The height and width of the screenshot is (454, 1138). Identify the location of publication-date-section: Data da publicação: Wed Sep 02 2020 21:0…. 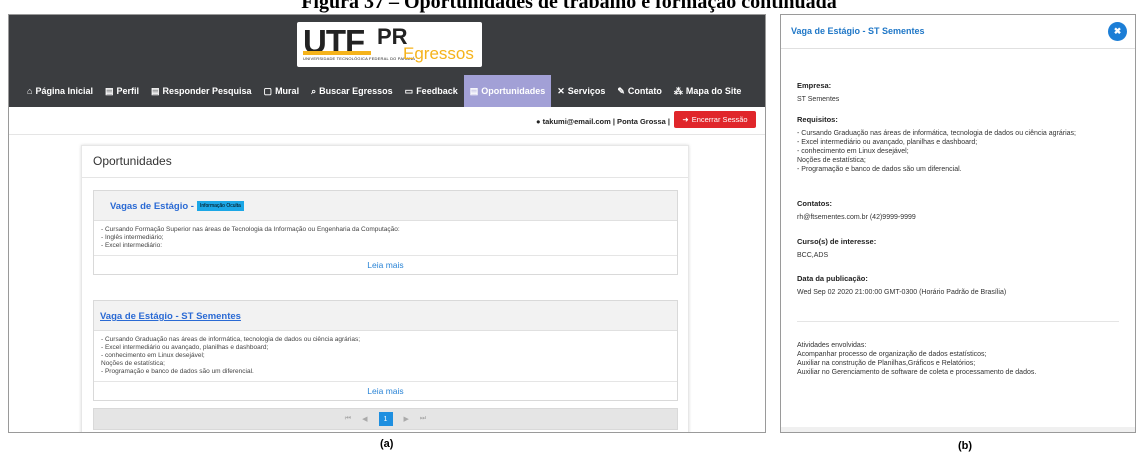
(902, 285).